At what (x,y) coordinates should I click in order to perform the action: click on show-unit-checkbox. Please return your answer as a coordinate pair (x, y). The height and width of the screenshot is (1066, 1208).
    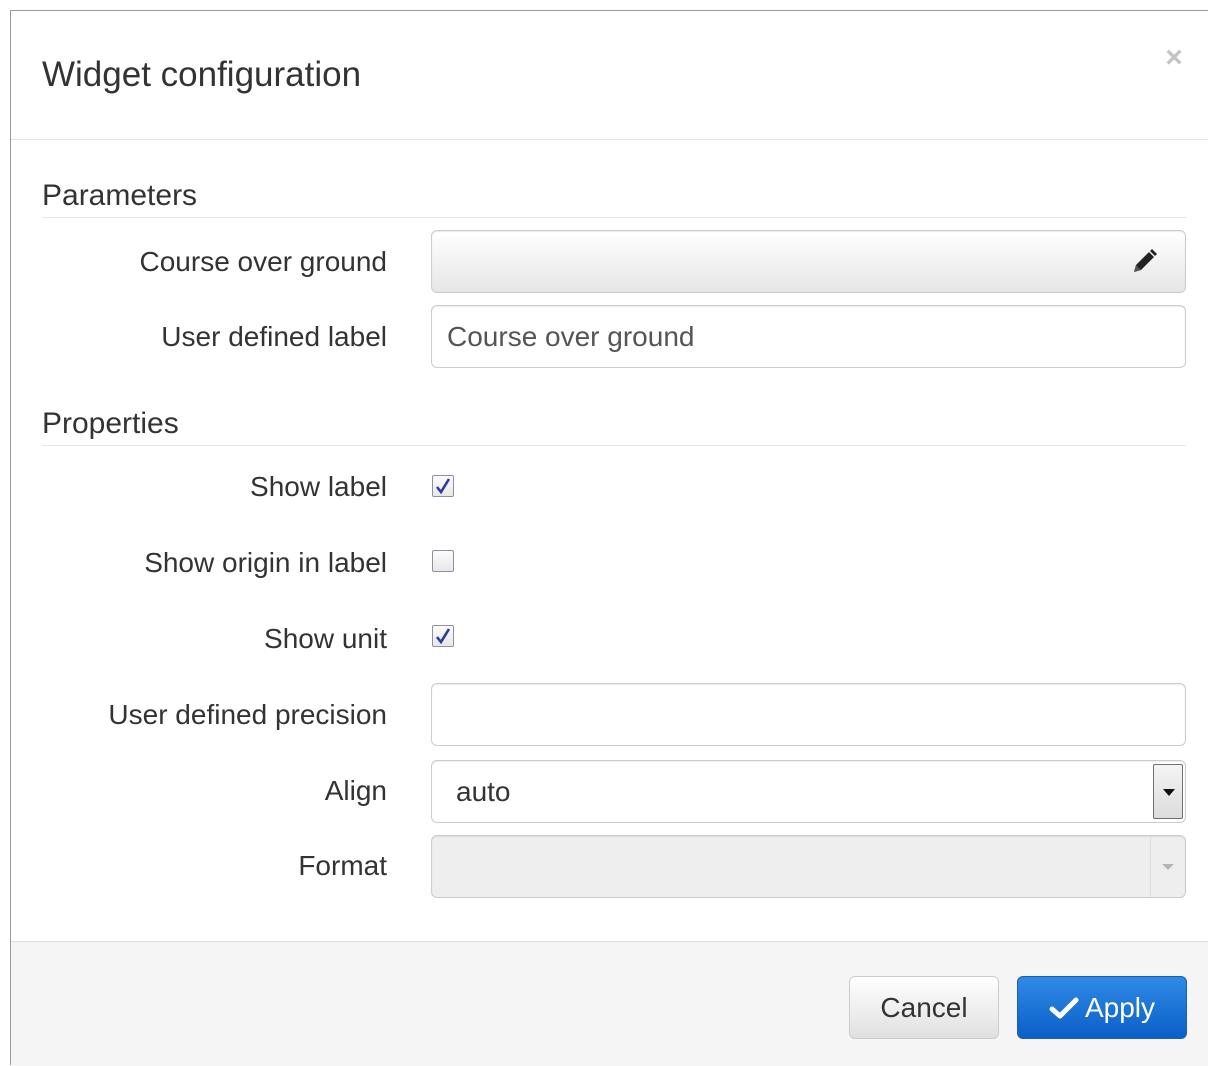
    Looking at the image, I should click on (443, 636).